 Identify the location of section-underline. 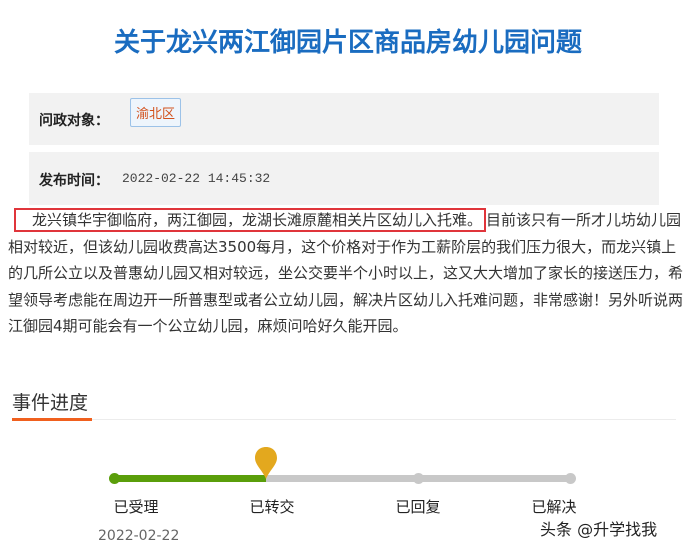
(52, 419).